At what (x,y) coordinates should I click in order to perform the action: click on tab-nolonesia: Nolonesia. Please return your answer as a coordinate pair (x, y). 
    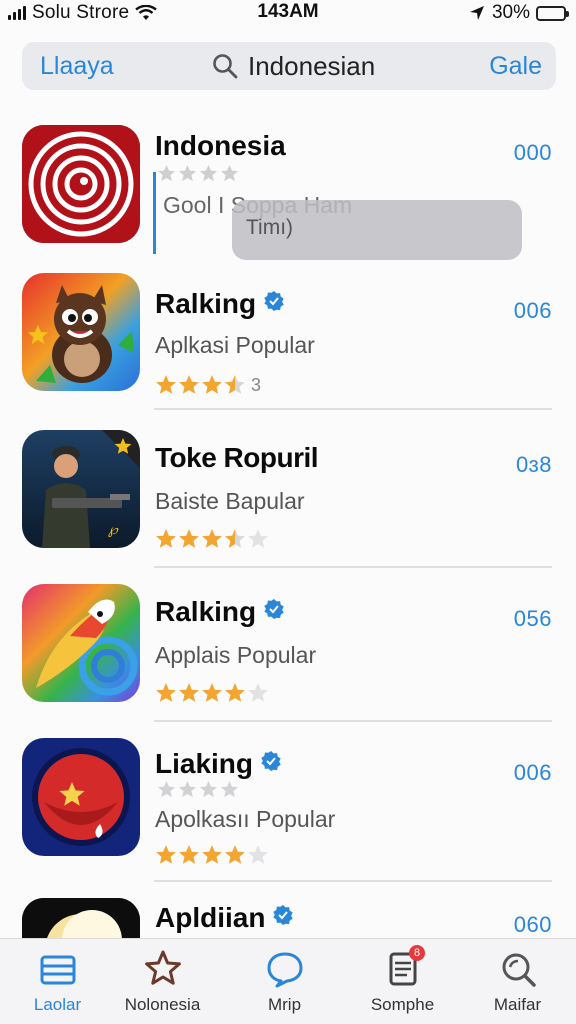
    Looking at the image, I should click on (162, 981).